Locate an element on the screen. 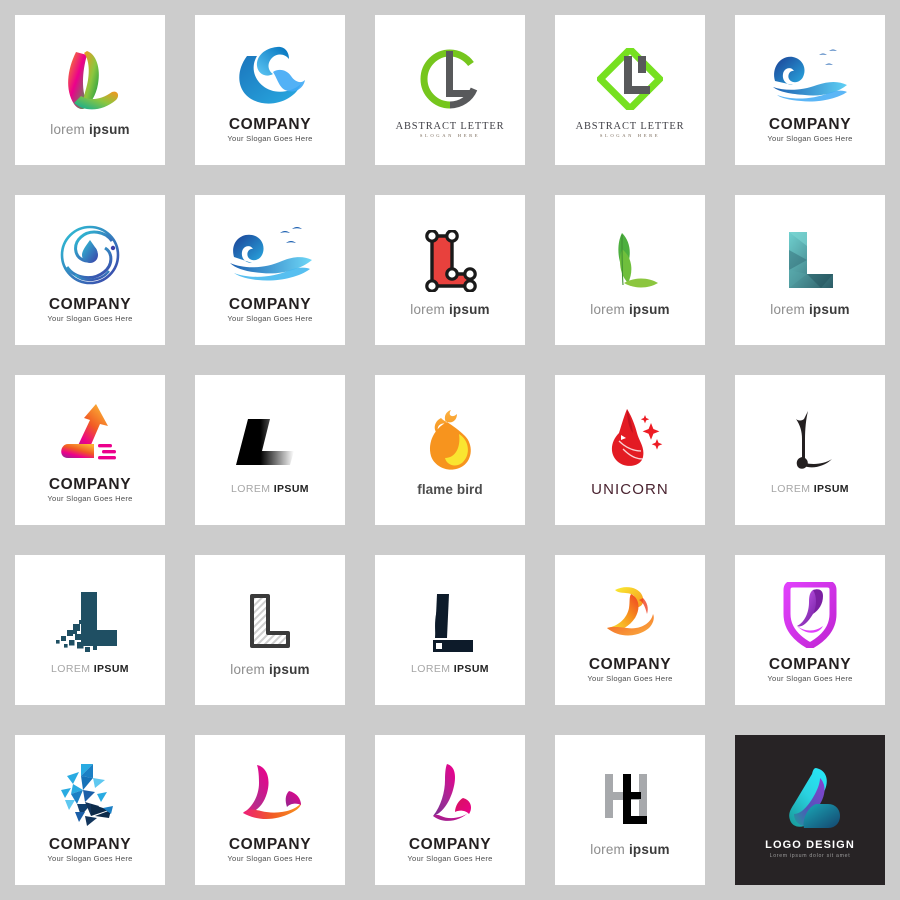 The width and height of the screenshot is (900, 900). magenta-orange-swoosh-l-icon is located at coordinates (270, 795).